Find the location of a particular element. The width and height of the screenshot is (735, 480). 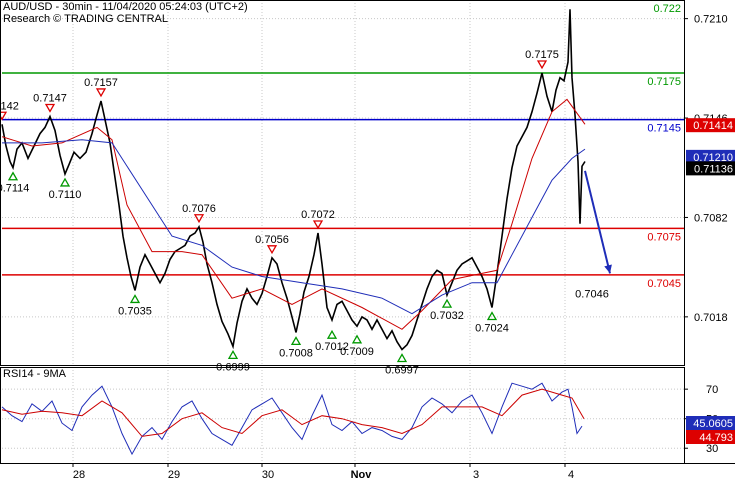

rsi-badge-label: 44.793 is located at coordinates (716, 438).